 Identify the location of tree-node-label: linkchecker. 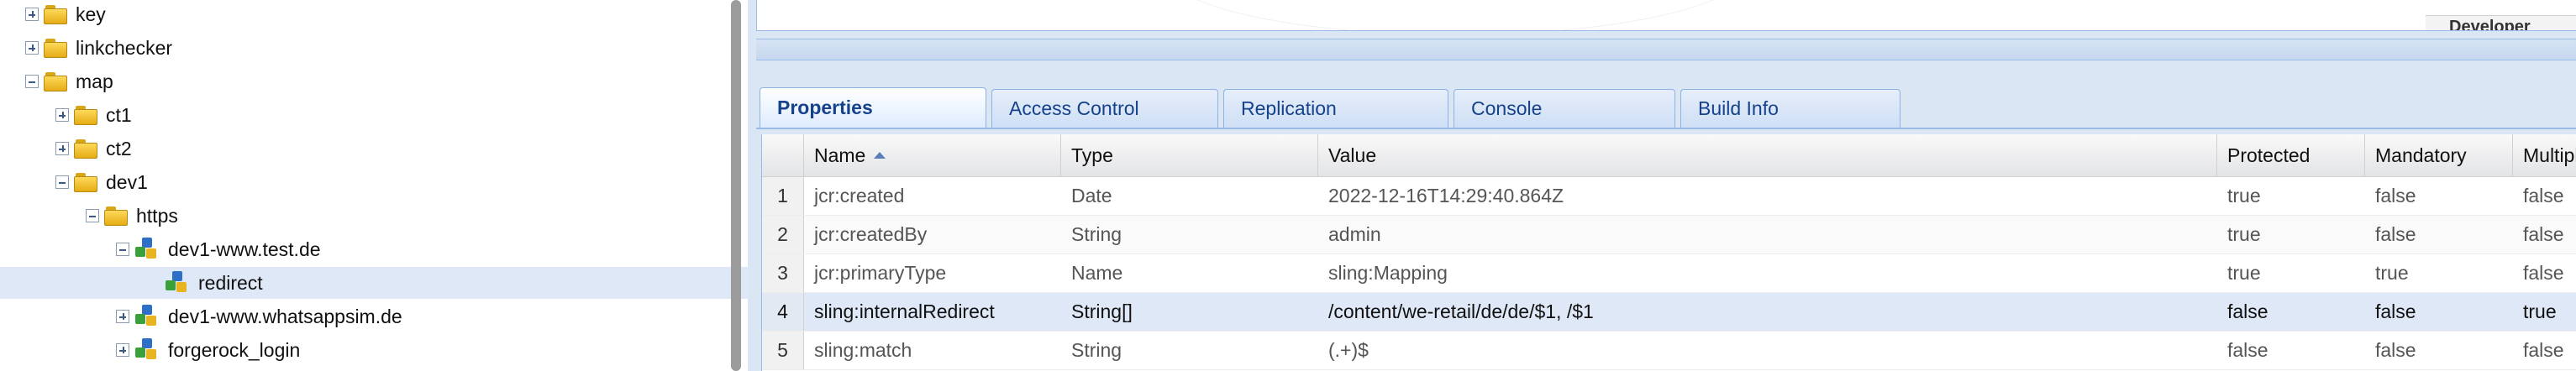
(124, 47).